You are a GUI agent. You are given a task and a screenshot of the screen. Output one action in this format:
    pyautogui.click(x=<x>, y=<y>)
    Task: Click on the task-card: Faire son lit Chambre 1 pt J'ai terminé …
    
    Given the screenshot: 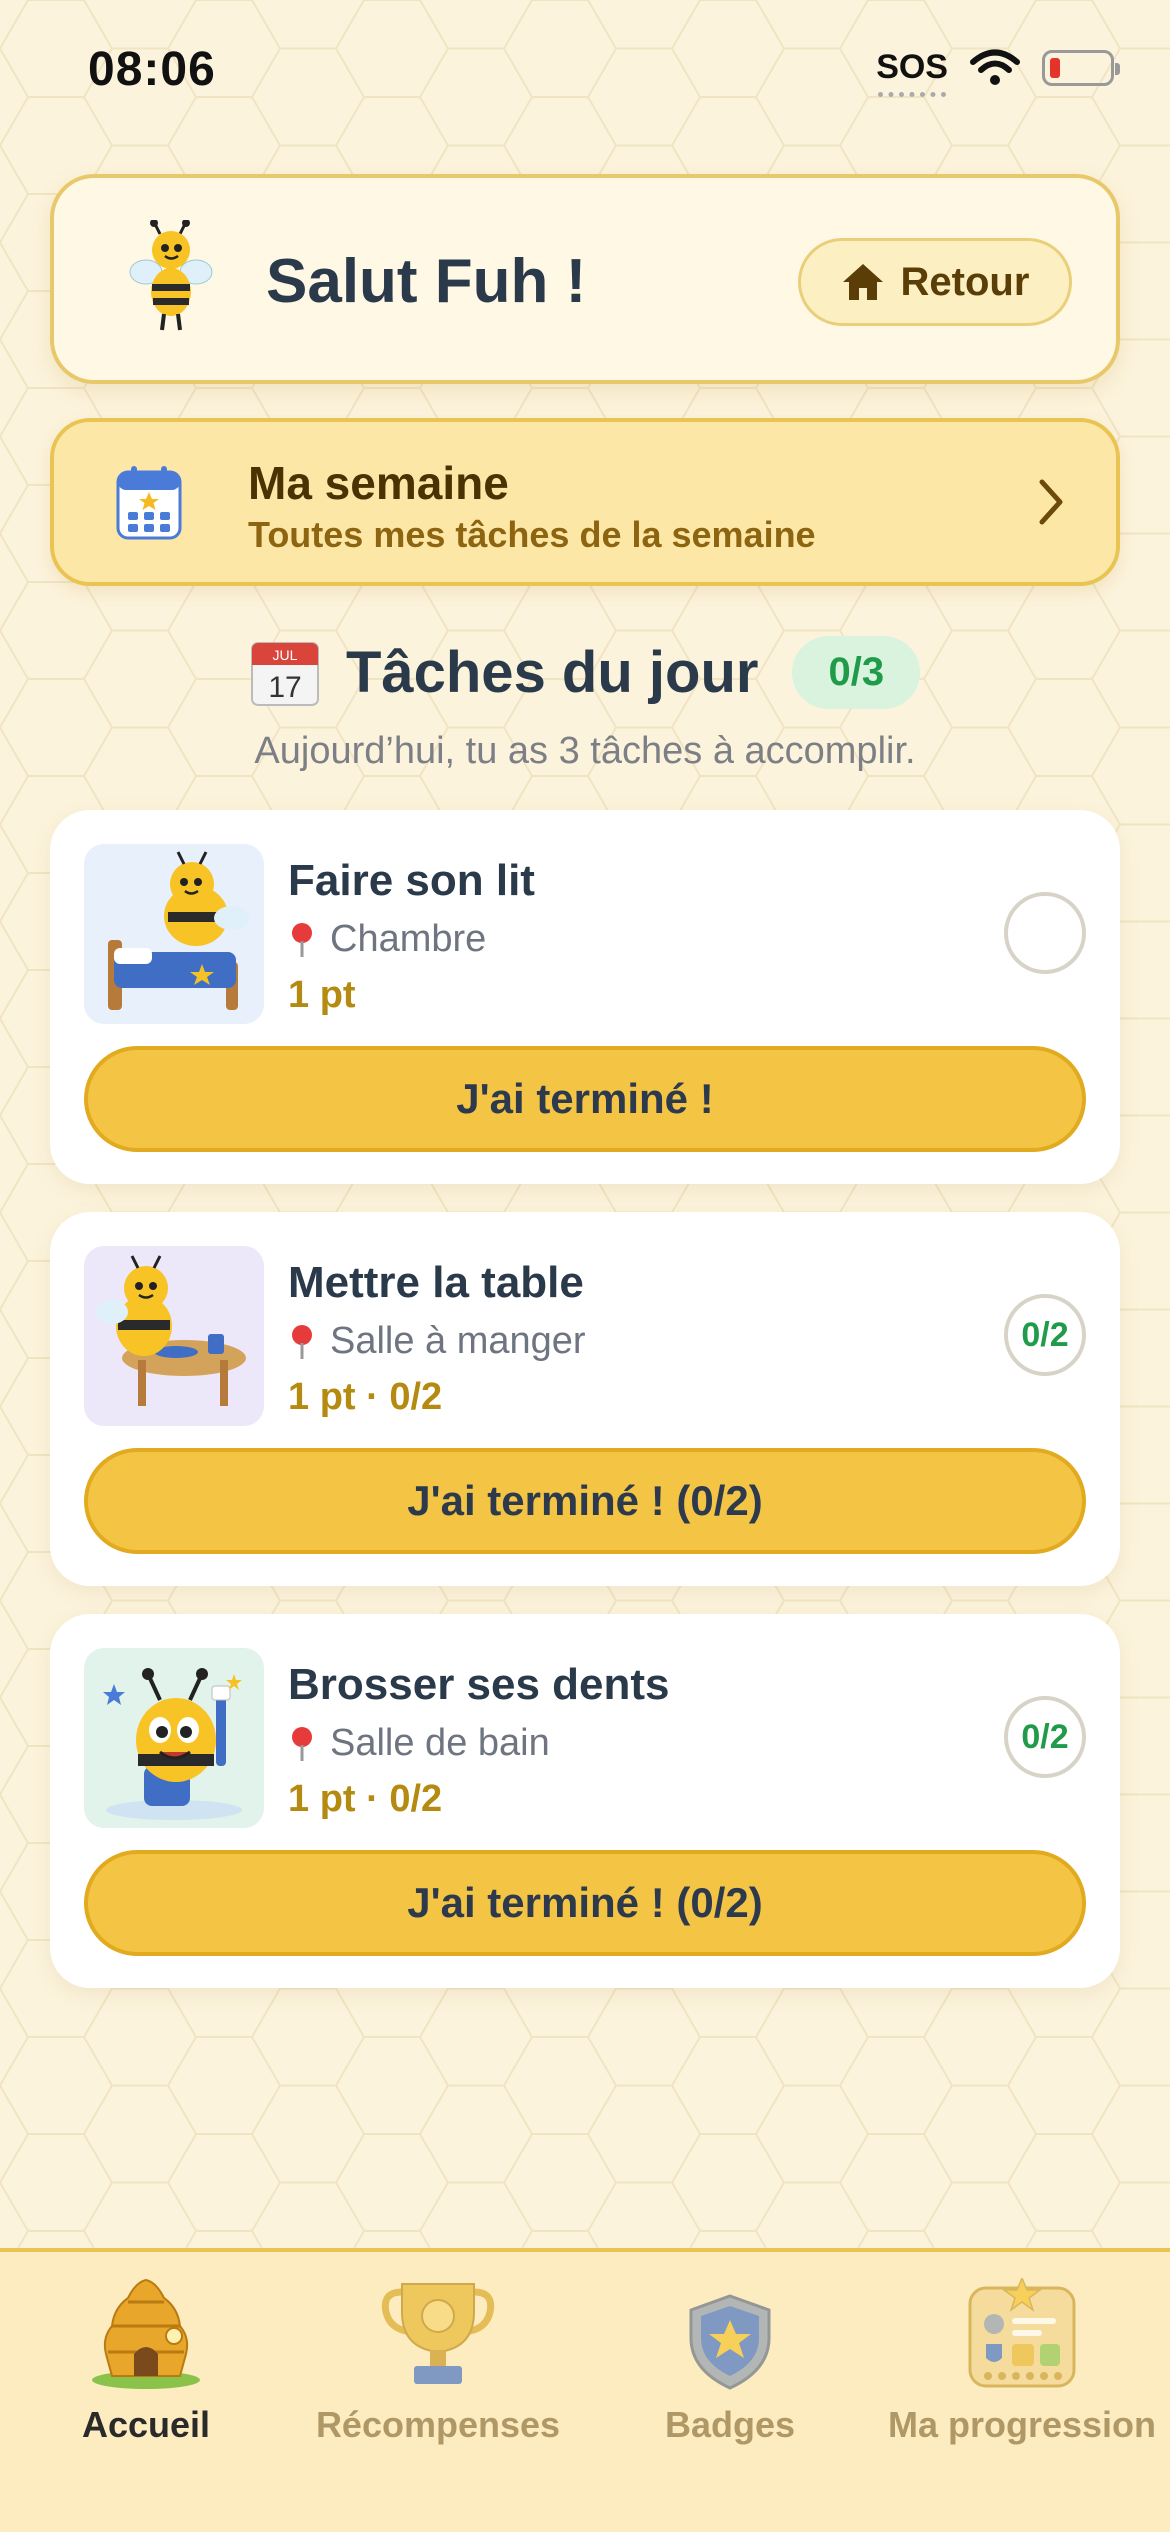 What is the action you would take?
    pyautogui.click(x=585, y=997)
    